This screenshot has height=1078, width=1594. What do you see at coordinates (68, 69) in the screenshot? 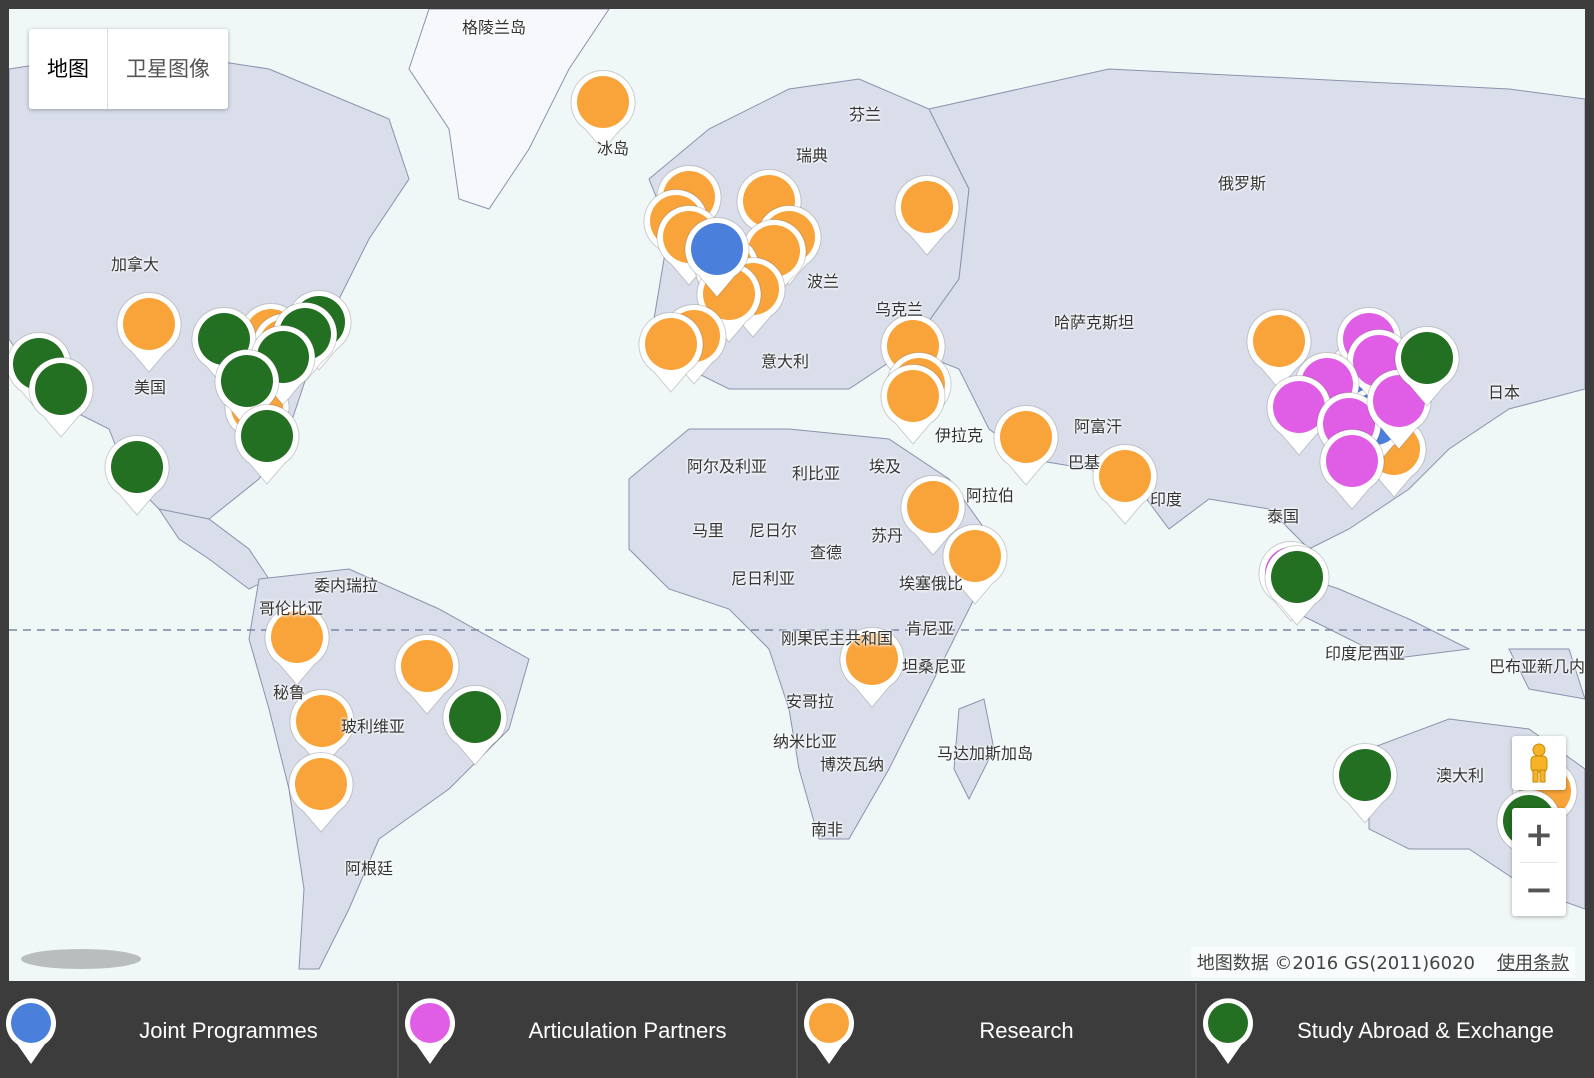
I see `map-type-map-button: 地图` at bounding box center [68, 69].